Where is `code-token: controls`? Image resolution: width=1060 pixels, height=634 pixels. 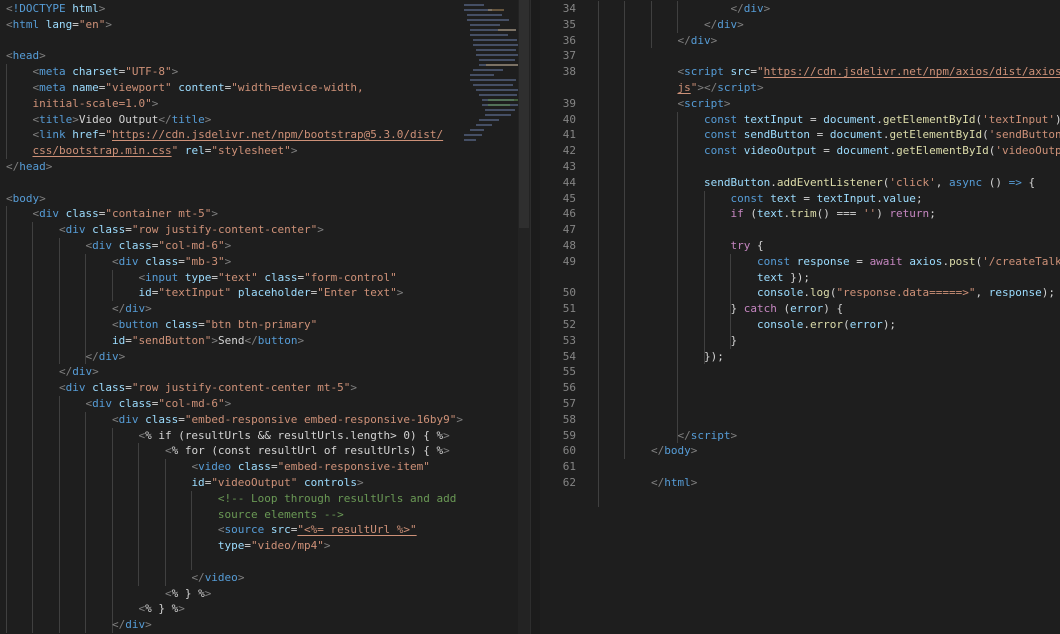 code-token: controls is located at coordinates (331, 482).